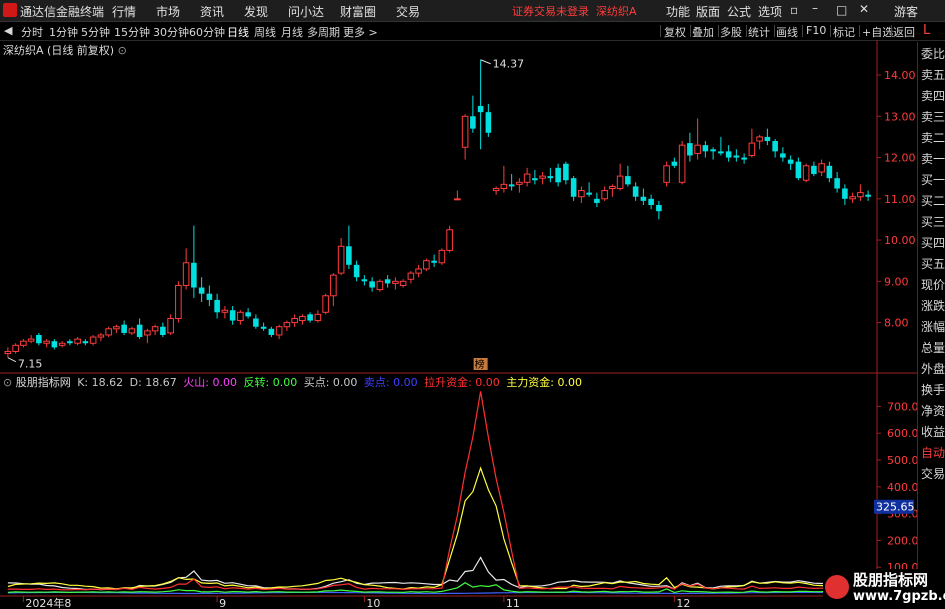 This screenshot has height=609, width=945. What do you see at coordinates (238, 32) in the screenshot?
I see `period-tab-daily: 日线` at bounding box center [238, 32].